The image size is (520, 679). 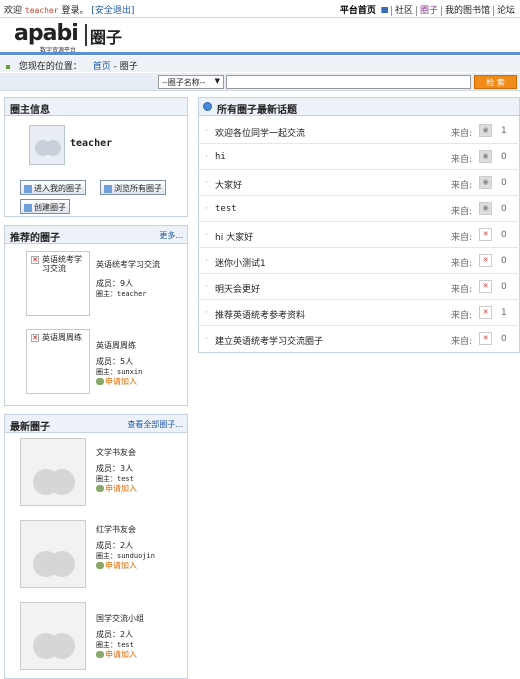 I want to click on circle-info: 红学书友会 成员：2人 圈主：sunduojin 申请加入, so click(x=140, y=548).